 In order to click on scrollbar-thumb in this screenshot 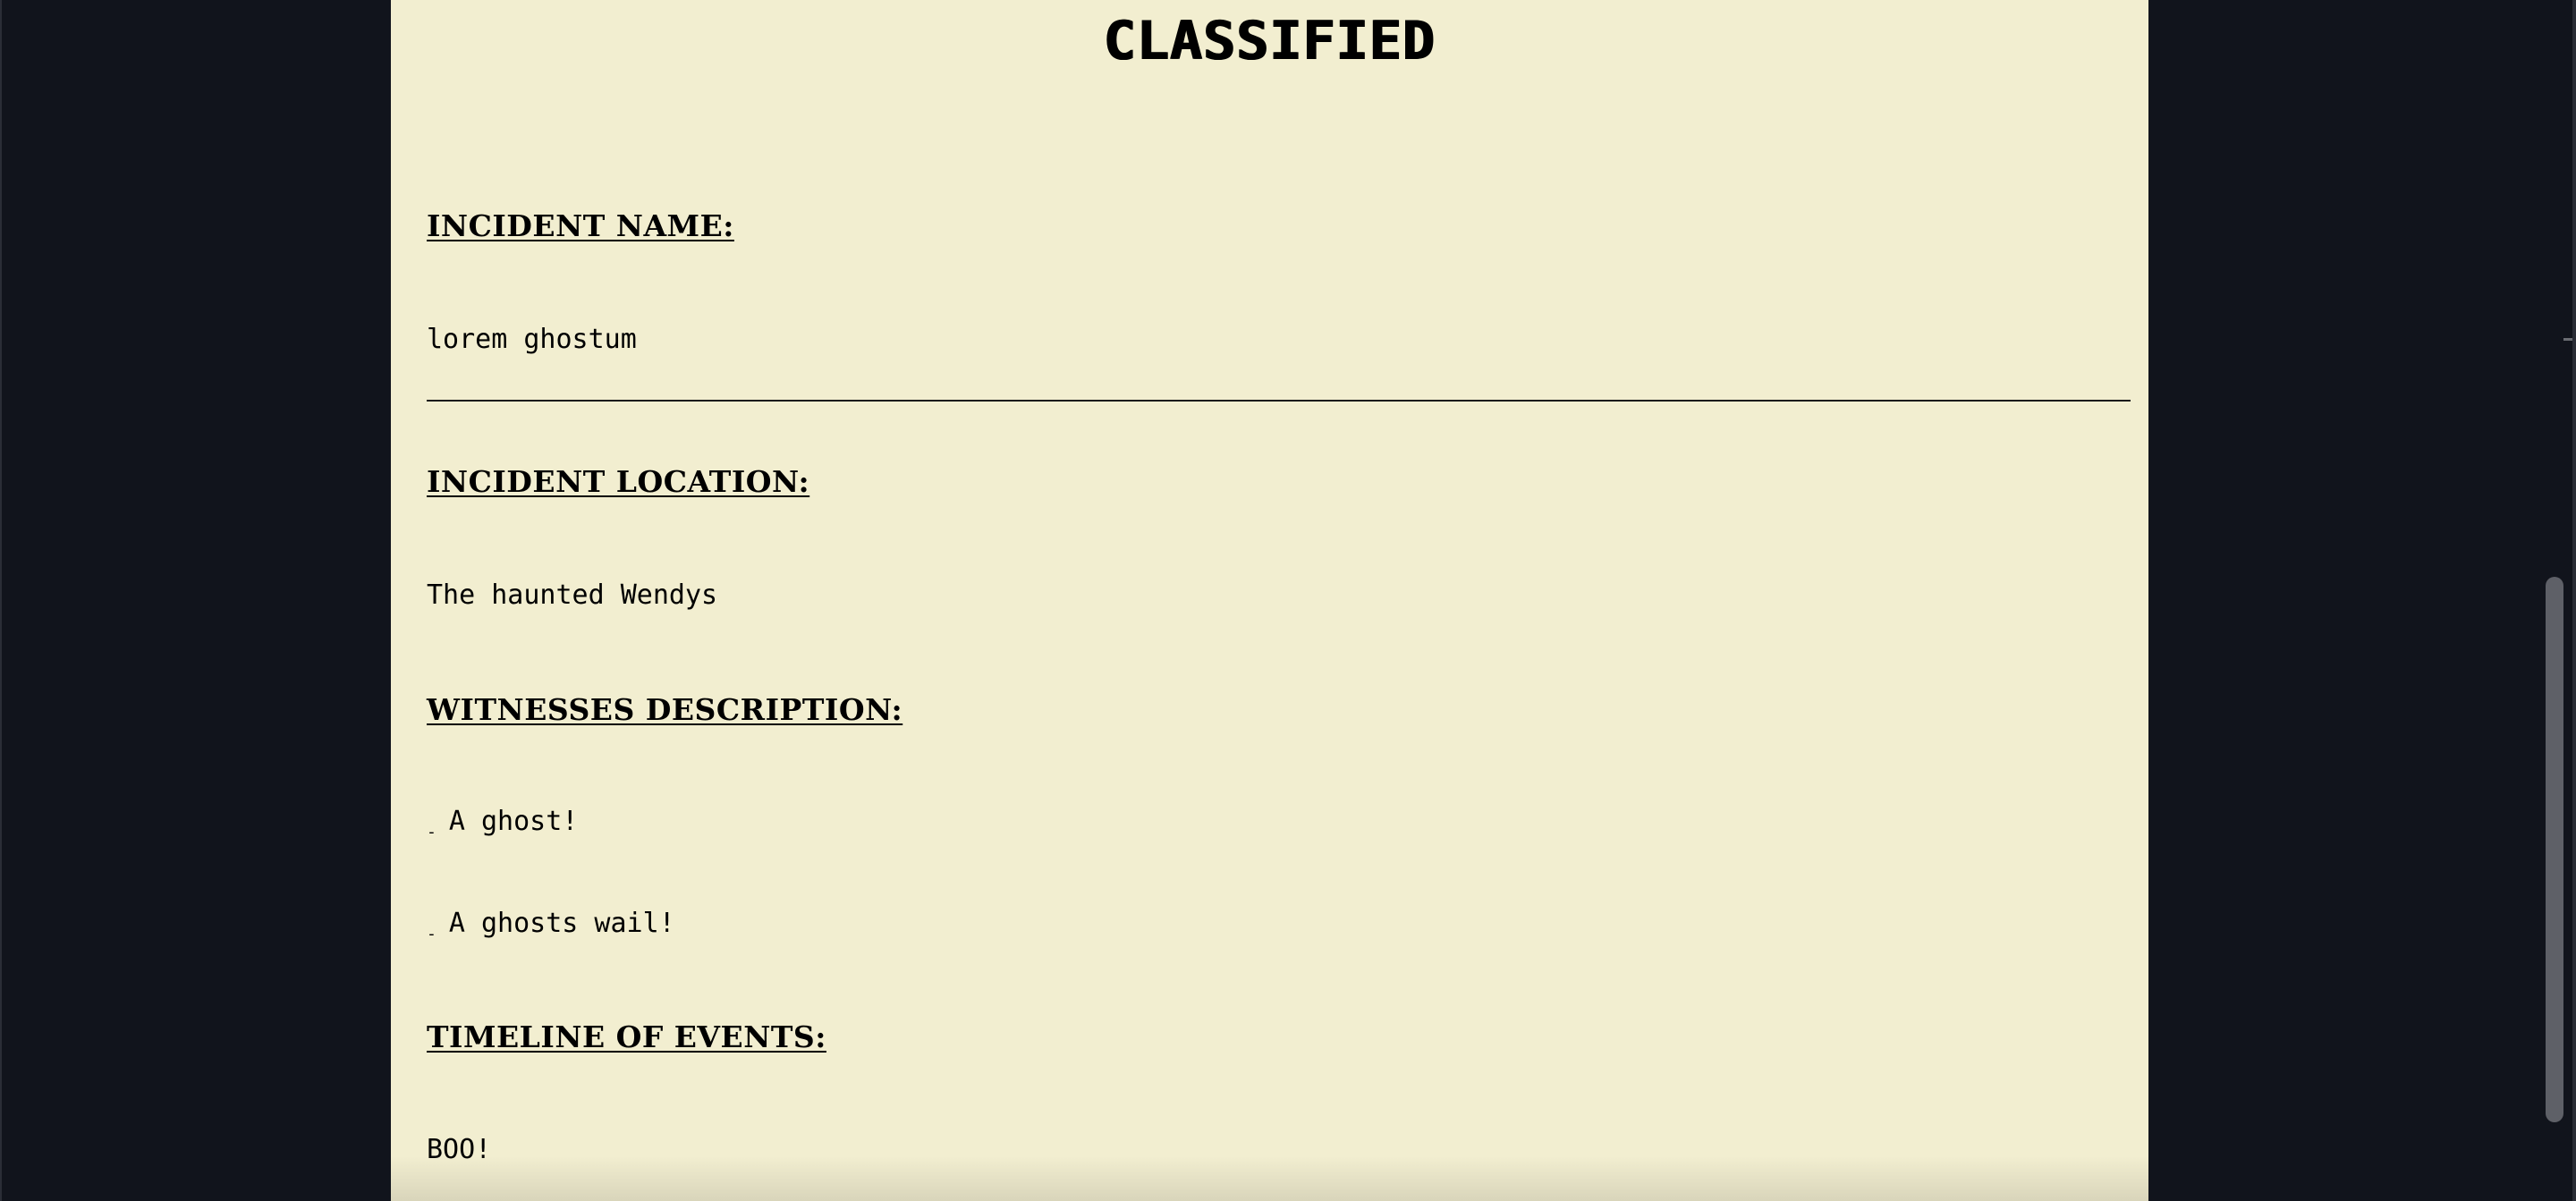, I will do `click(2554, 849)`.